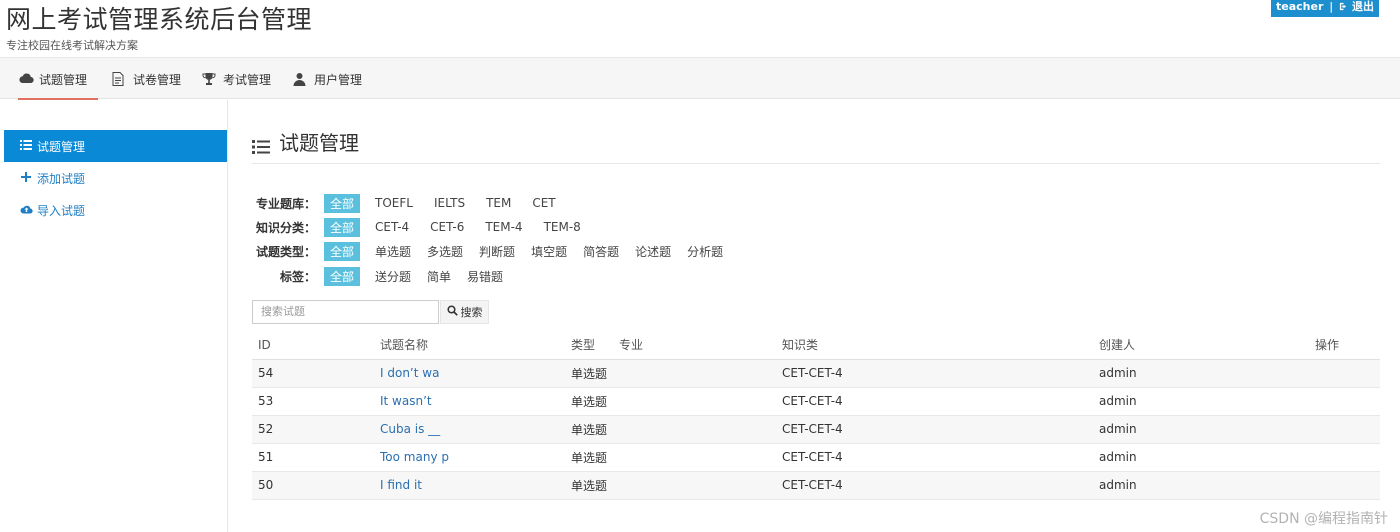 The image size is (1400, 532). Describe the element at coordinates (345, 312) in the screenshot. I see `search-input` at that location.